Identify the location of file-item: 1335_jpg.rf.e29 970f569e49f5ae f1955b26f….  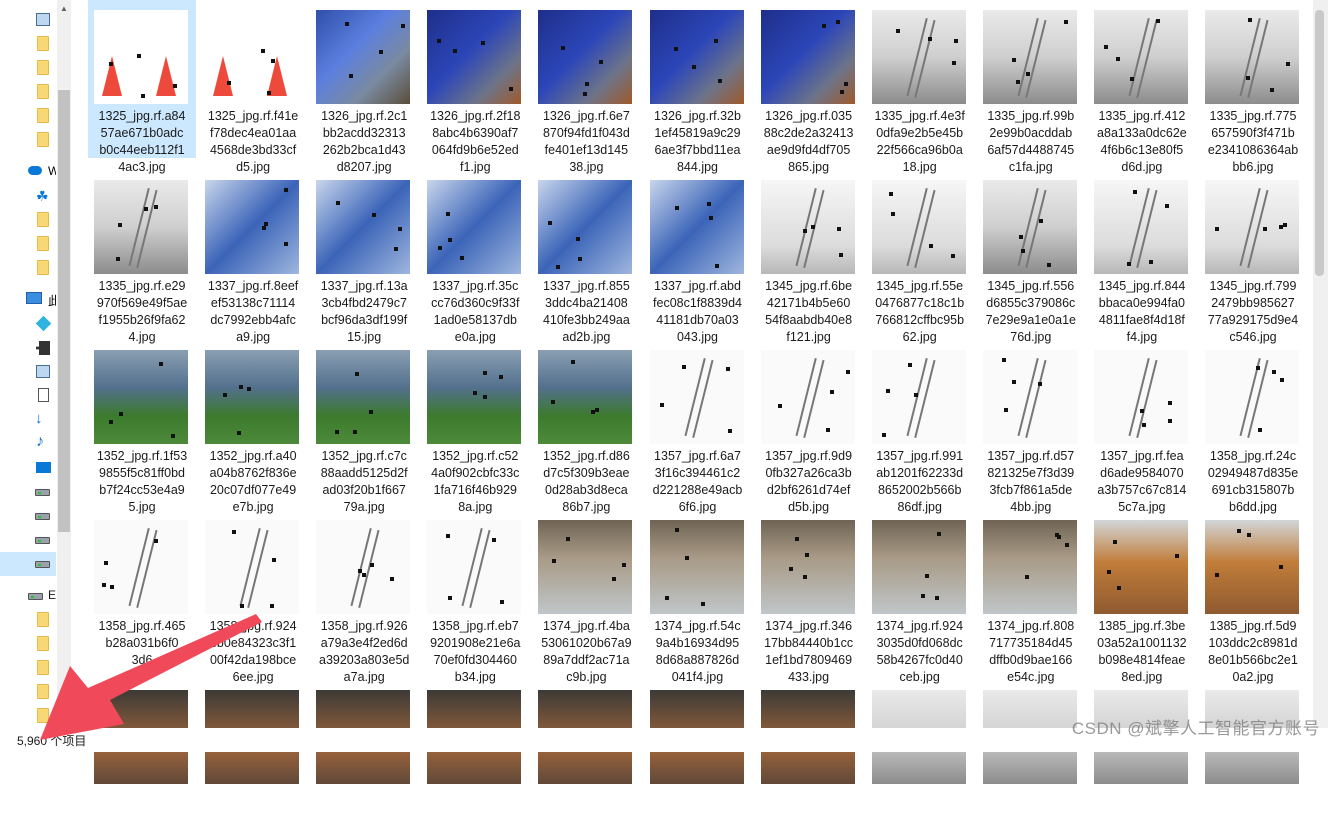
(142, 252).